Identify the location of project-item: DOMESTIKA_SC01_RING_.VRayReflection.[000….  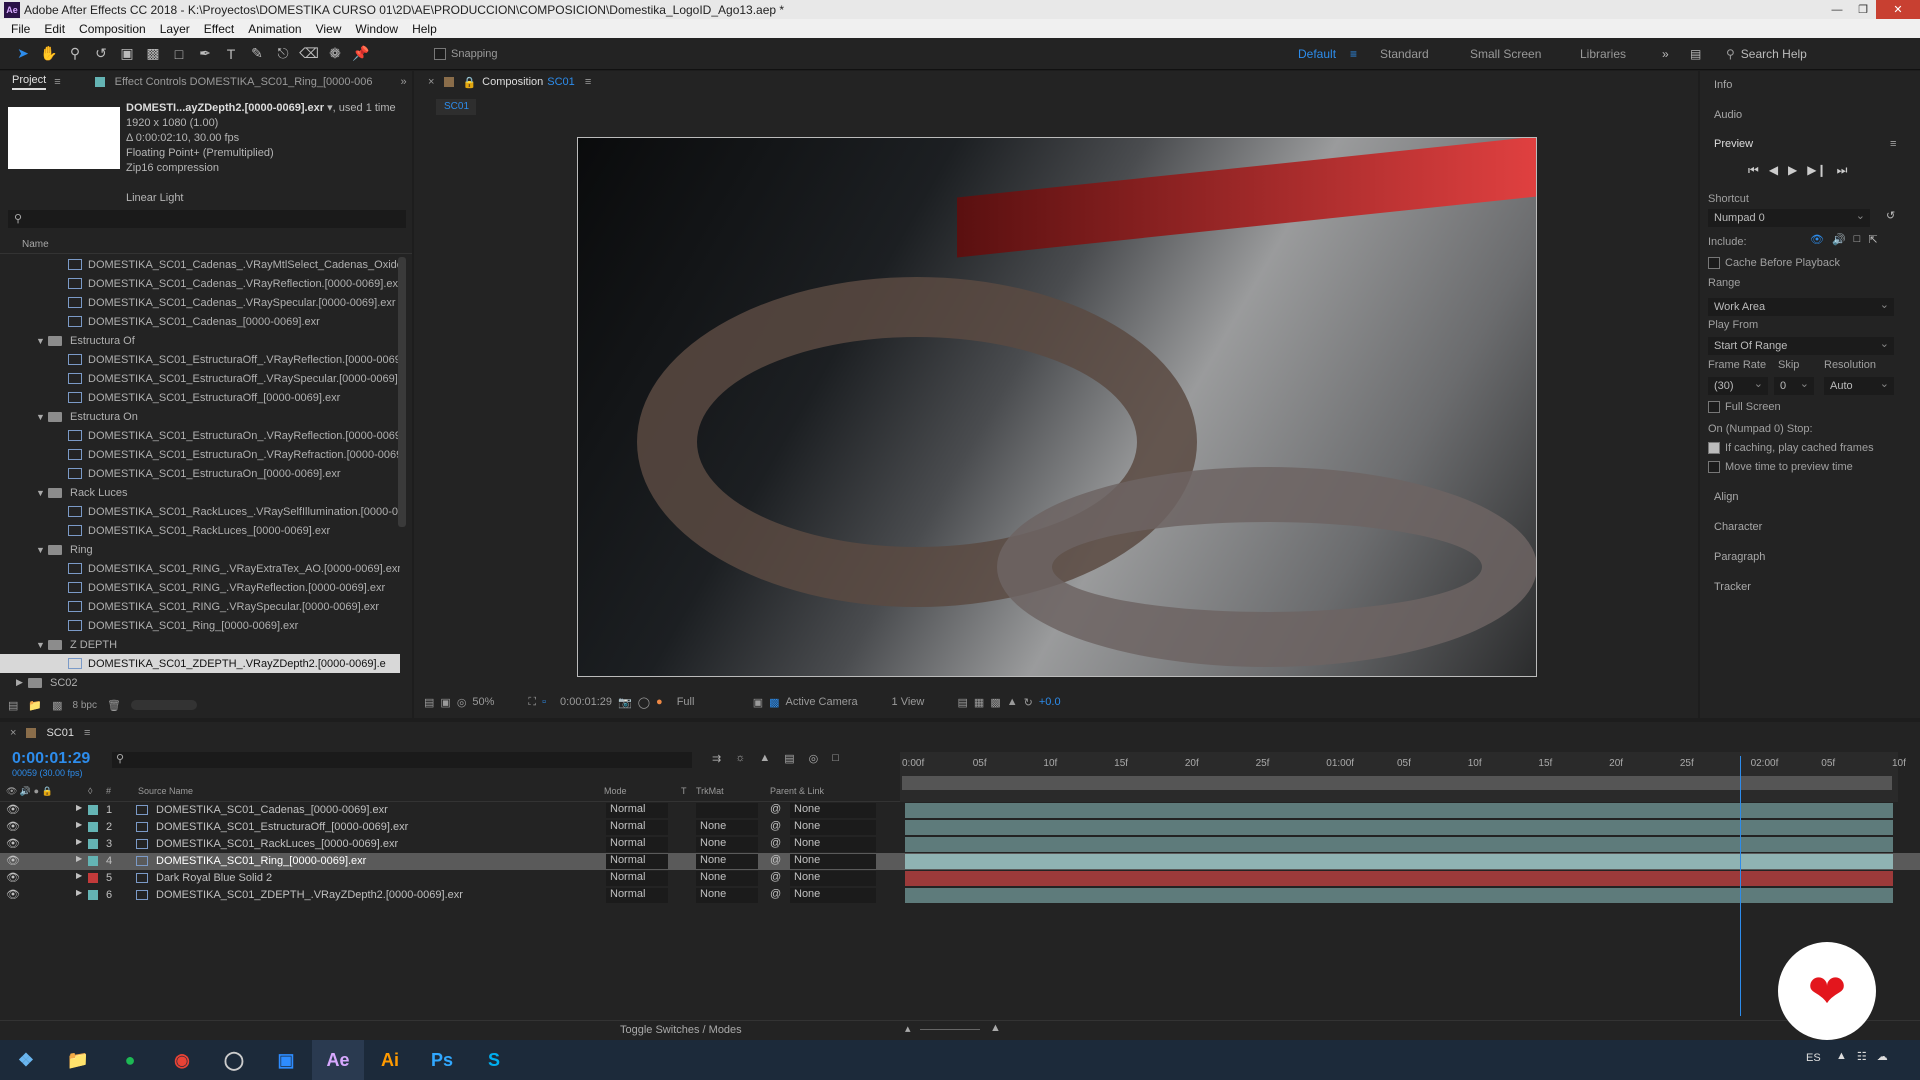
(200, 587).